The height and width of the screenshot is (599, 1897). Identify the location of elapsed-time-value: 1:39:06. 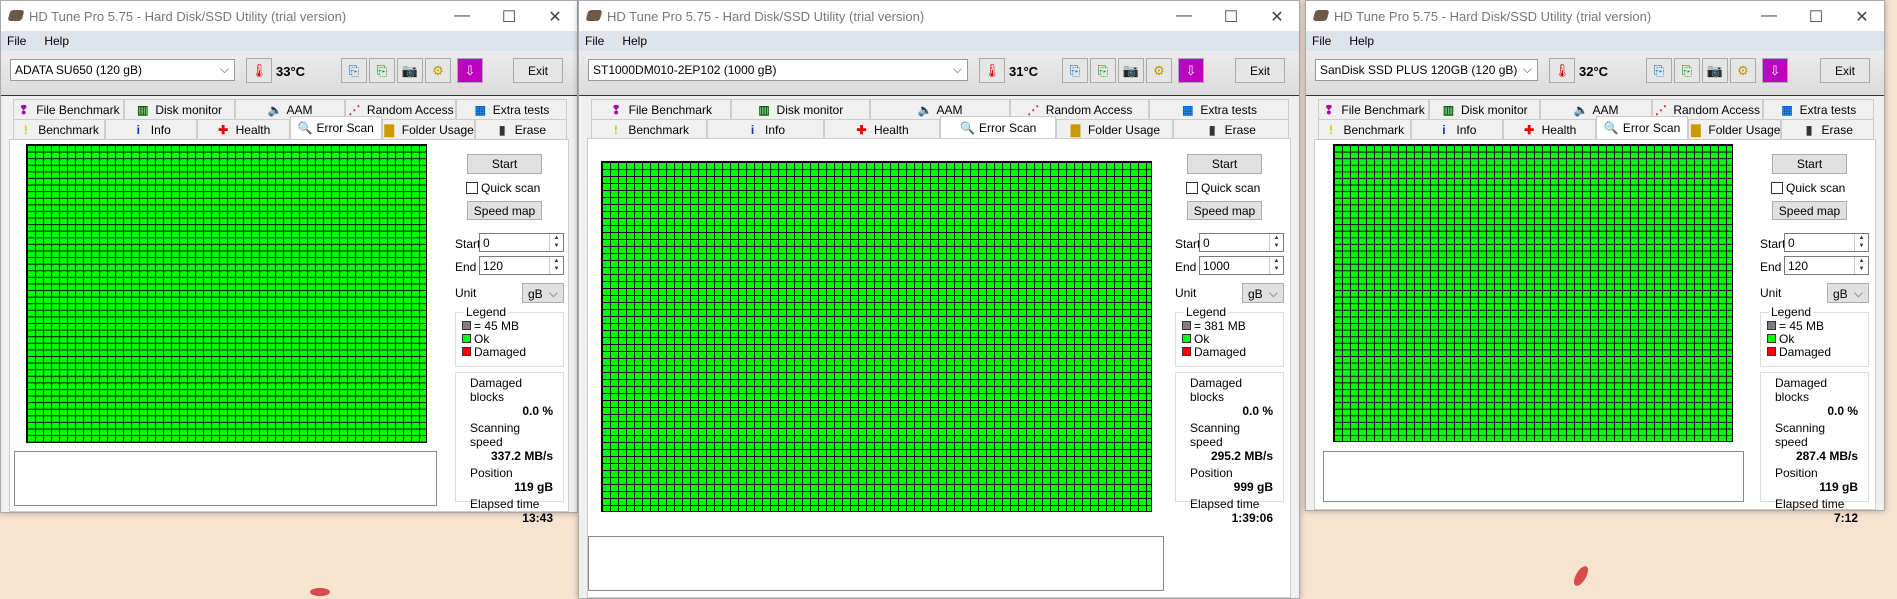
(1252, 518).